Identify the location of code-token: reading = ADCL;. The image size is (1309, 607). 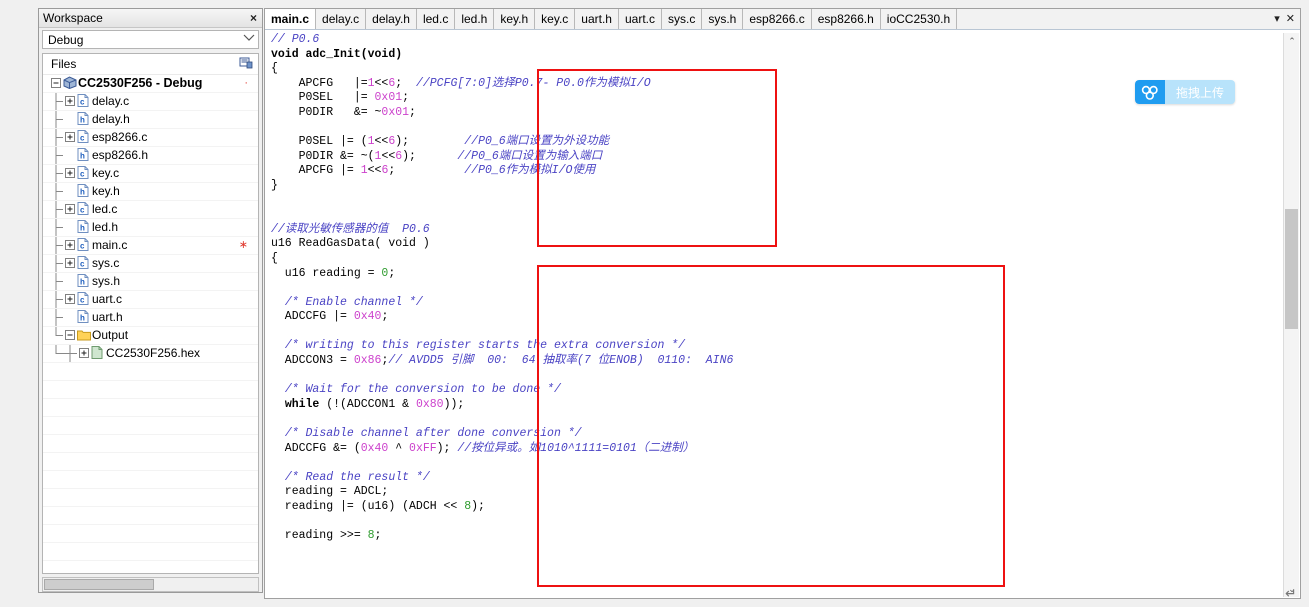
(330, 492).